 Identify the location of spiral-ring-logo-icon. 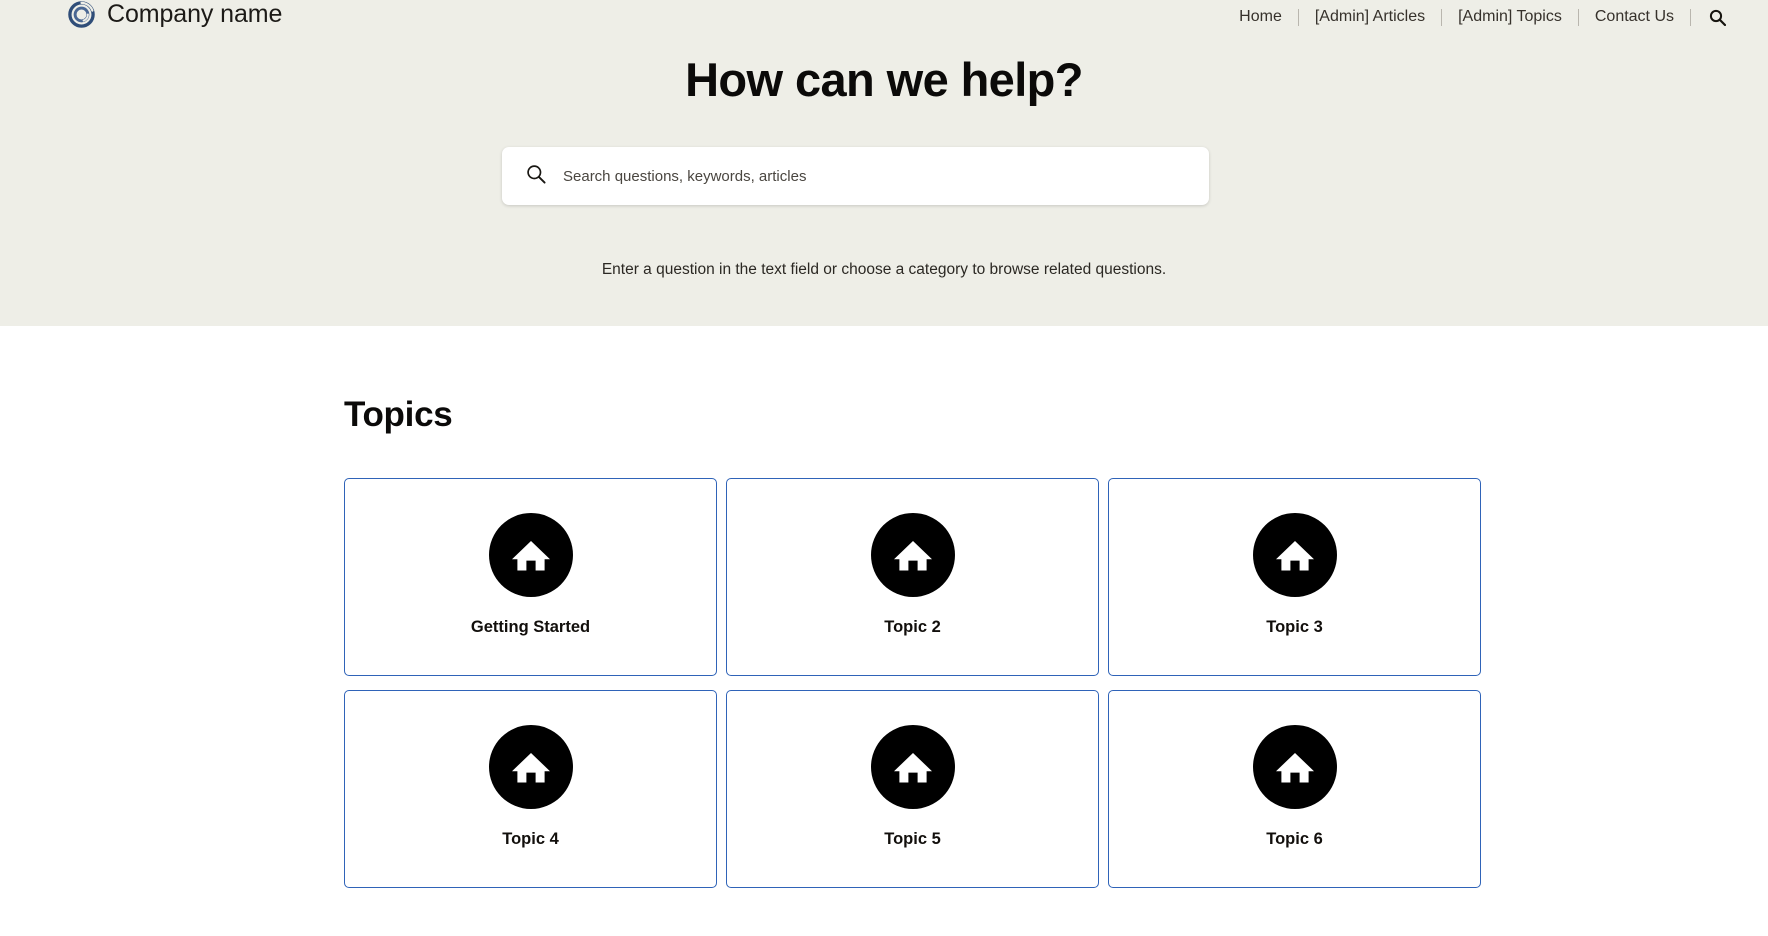
(81, 14).